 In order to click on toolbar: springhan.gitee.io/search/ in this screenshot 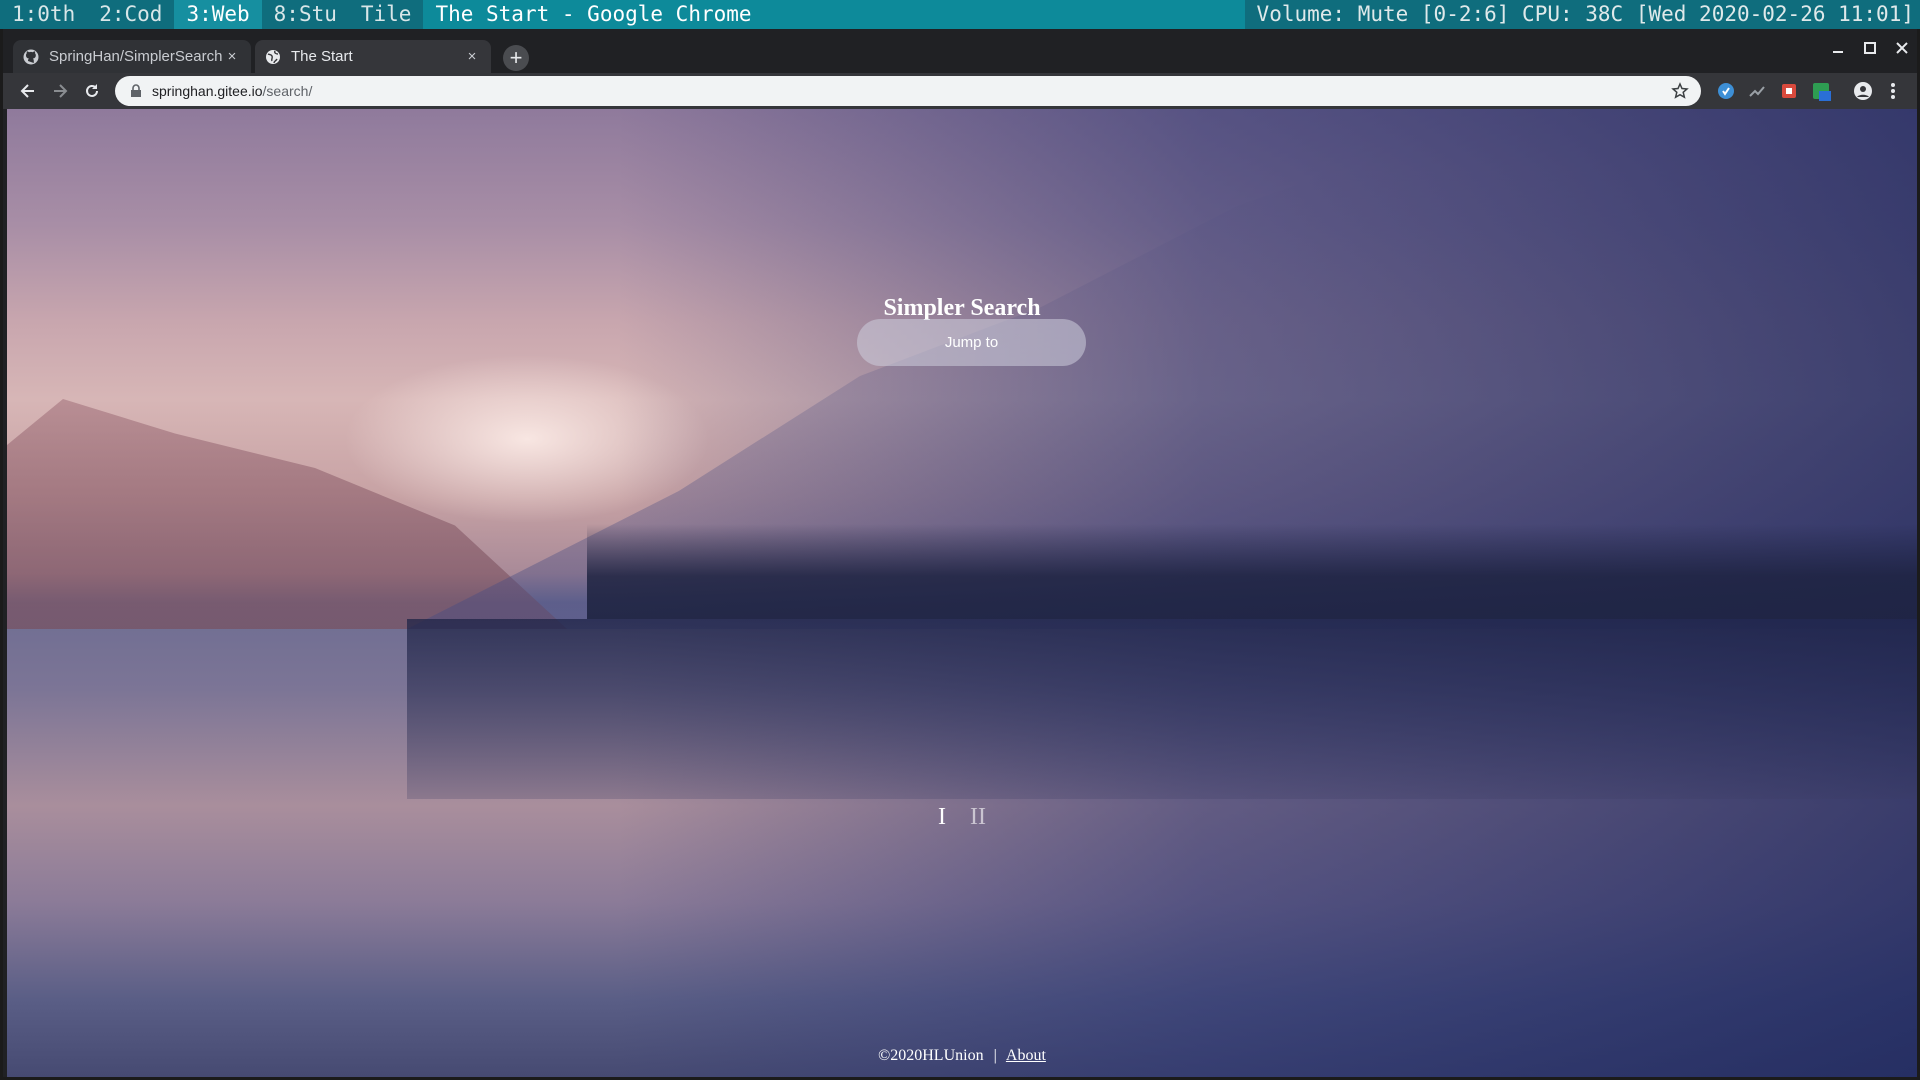, I will do `click(960, 91)`.